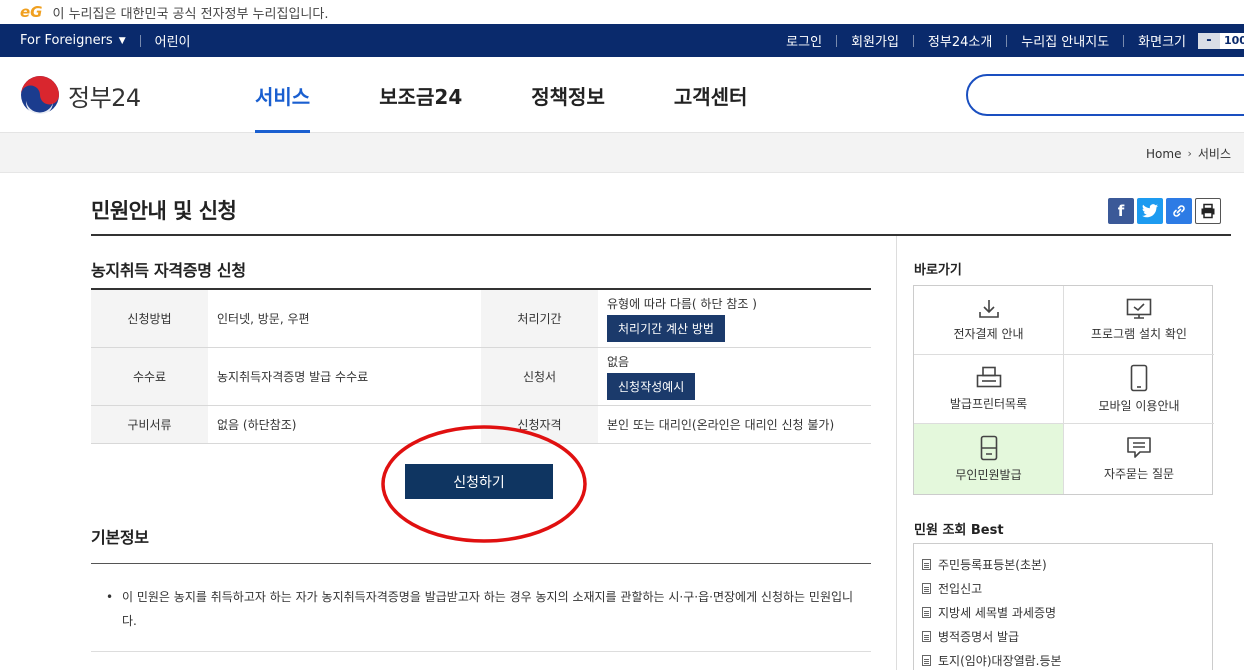  I want to click on docs-label: 구비서류, so click(149, 424).